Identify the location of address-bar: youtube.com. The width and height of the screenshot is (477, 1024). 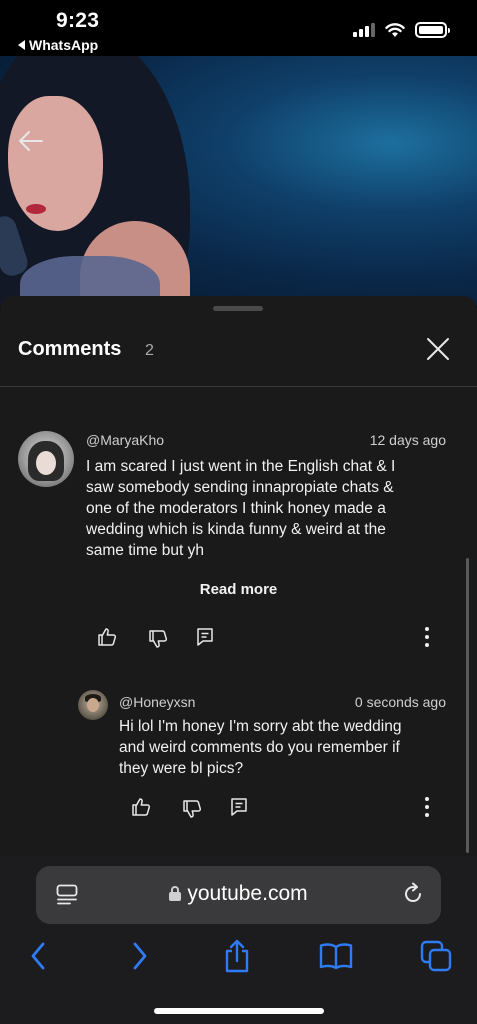
(238, 895).